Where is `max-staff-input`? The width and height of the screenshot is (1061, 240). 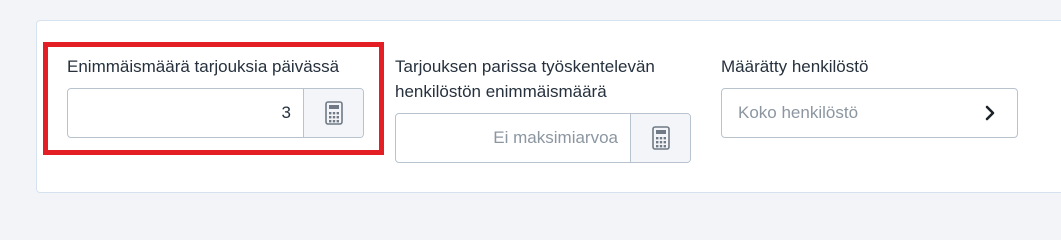
max-staff-input is located at coordinates (513, 138).